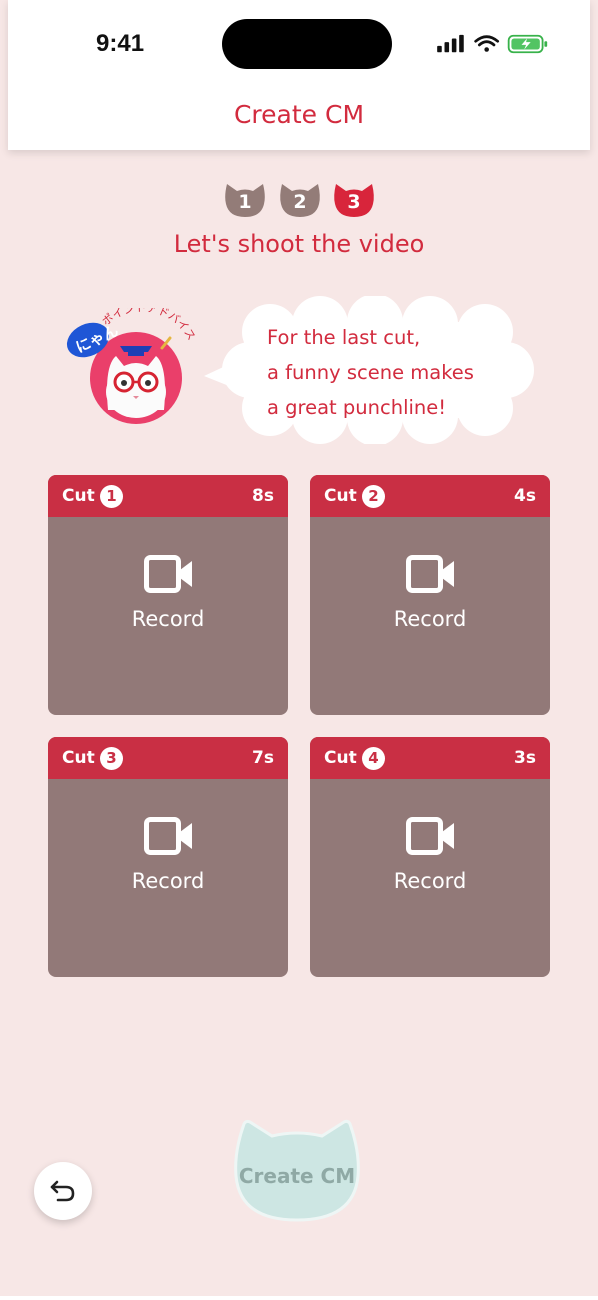 The height and width of the screenshot is (1300, 598). Describe the element at coordinates (263, 496) in the screenshot. I see `cut-duration: 8s` at that location.